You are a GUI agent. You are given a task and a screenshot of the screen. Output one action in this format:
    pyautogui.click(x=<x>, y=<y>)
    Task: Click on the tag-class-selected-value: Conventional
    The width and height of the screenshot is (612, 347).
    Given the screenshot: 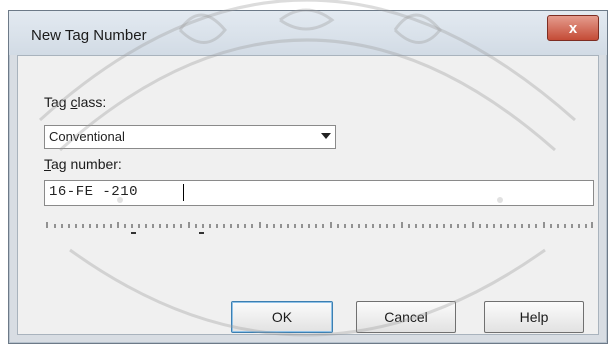 What is the action you would take?
    pyautogui.click(x=87, y=136)
    